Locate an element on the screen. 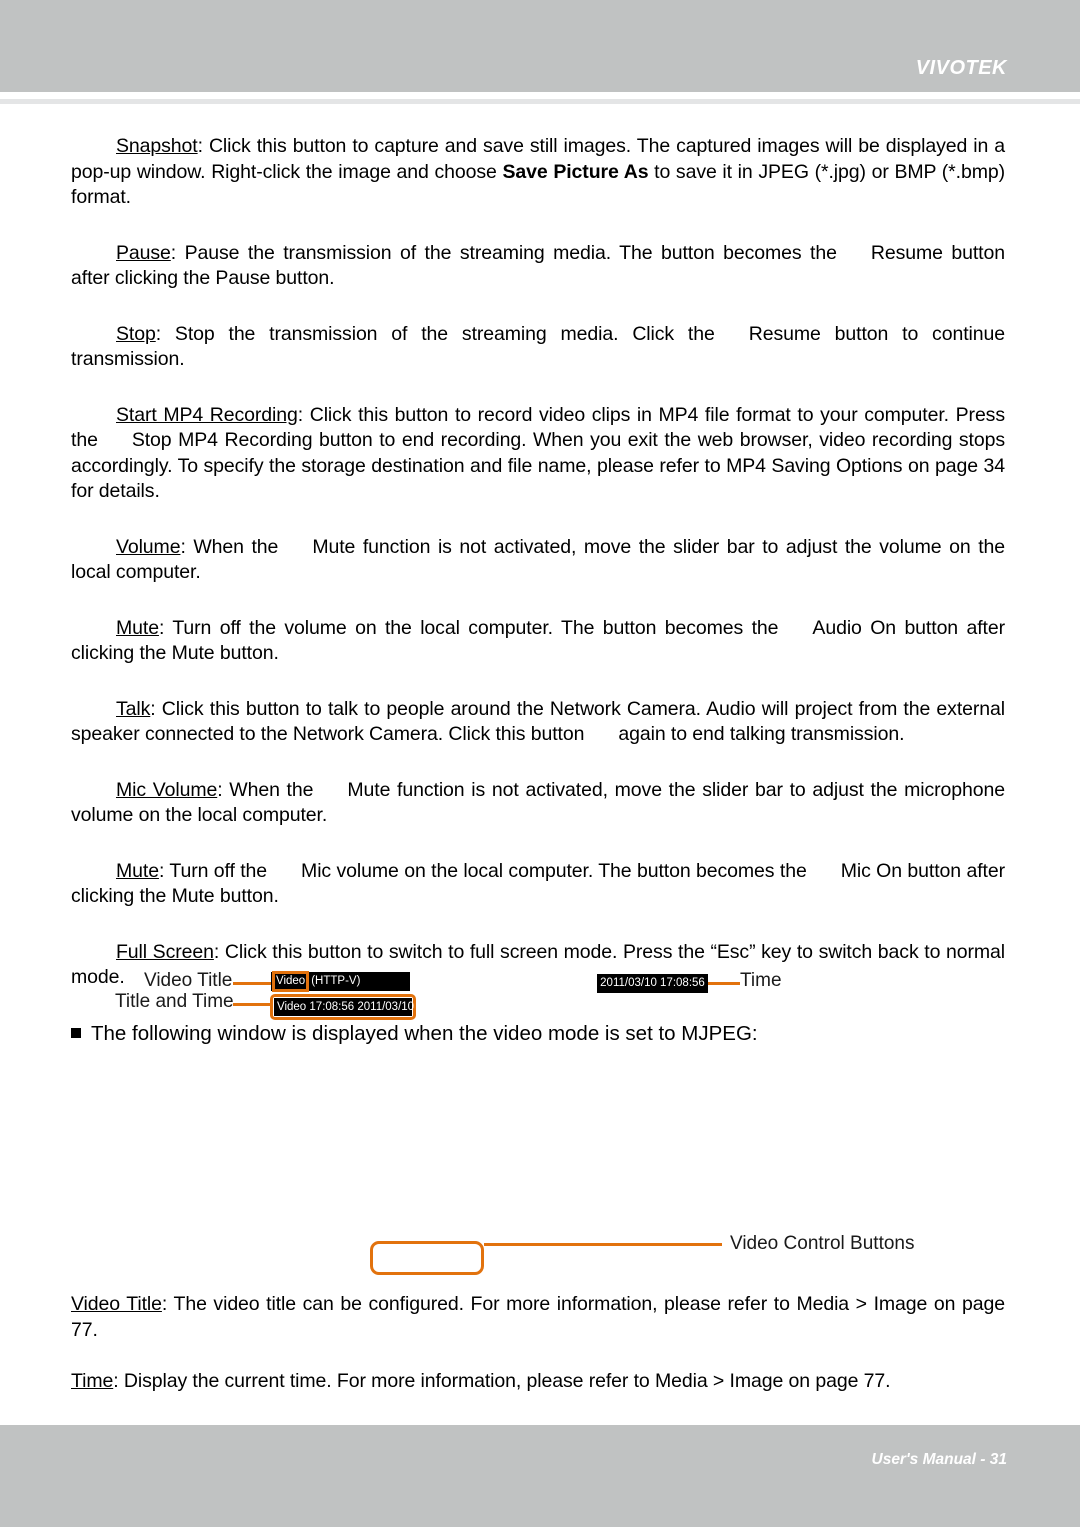  mic-volume-text-1: : When the is located at coordinates (265, 789).